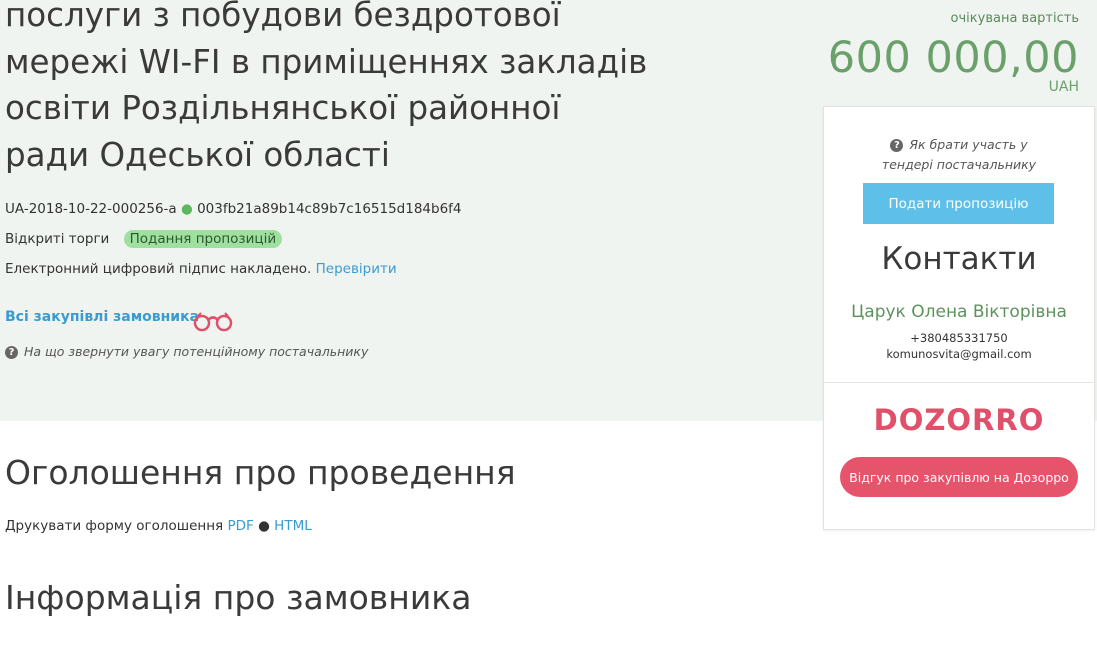 The image size is (1097, 647). Describe the element at coordinates (283, 17) in the screenshot. I see `tender-title-line: послуги з побудови бездротової` at that location.